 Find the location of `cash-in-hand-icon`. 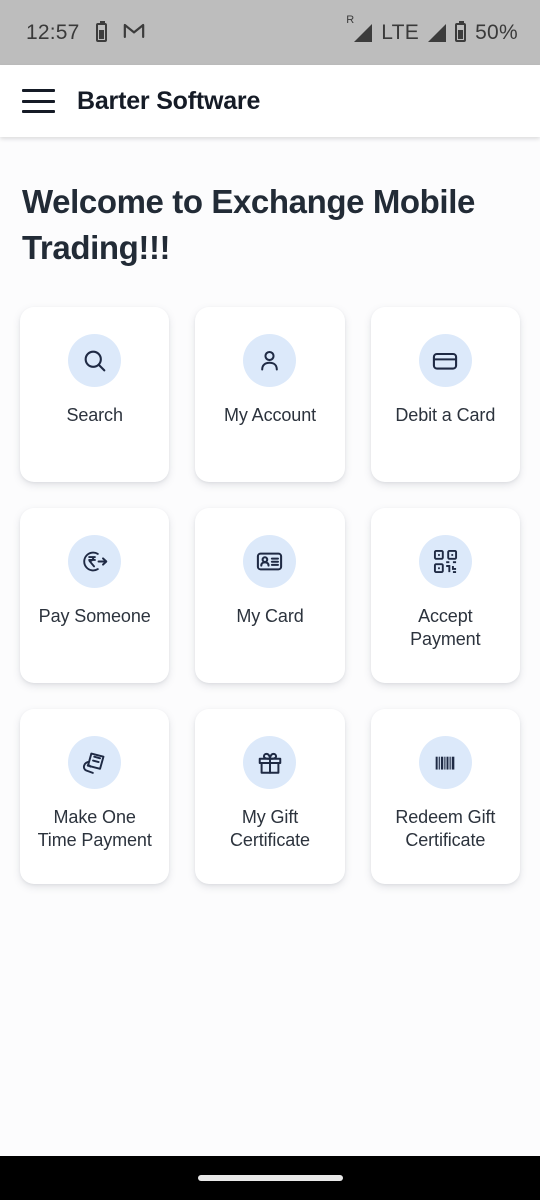

cash-in-hand-icon is located at coordinates (95, 763).